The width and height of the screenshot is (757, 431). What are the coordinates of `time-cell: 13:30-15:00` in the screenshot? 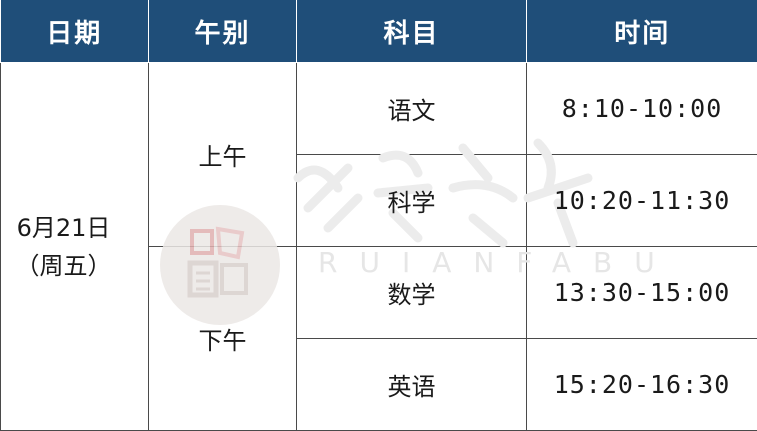 It's located at (641, 292).